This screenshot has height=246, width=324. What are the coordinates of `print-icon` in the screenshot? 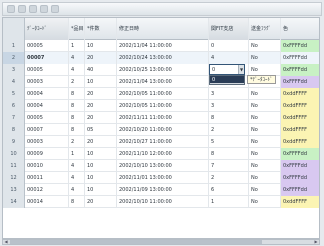 It's located at (33, 9).